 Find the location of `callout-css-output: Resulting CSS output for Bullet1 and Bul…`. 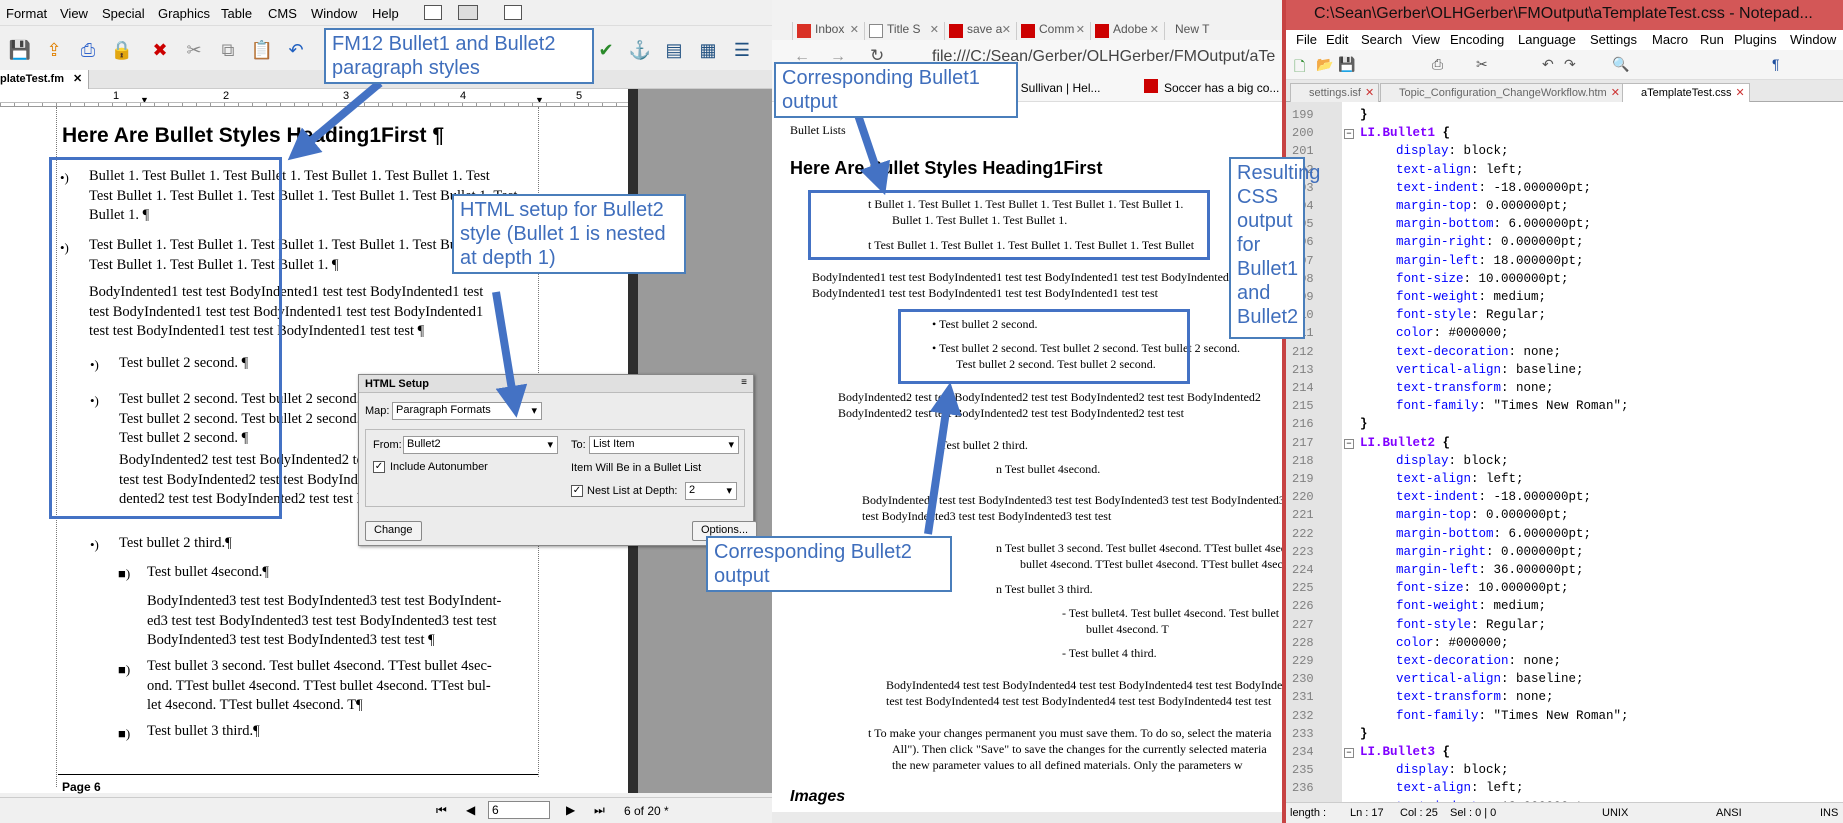

callout-css-output: Resulting CSS output for Bullet1 and Bul… is located at coordinates (1274, 248).